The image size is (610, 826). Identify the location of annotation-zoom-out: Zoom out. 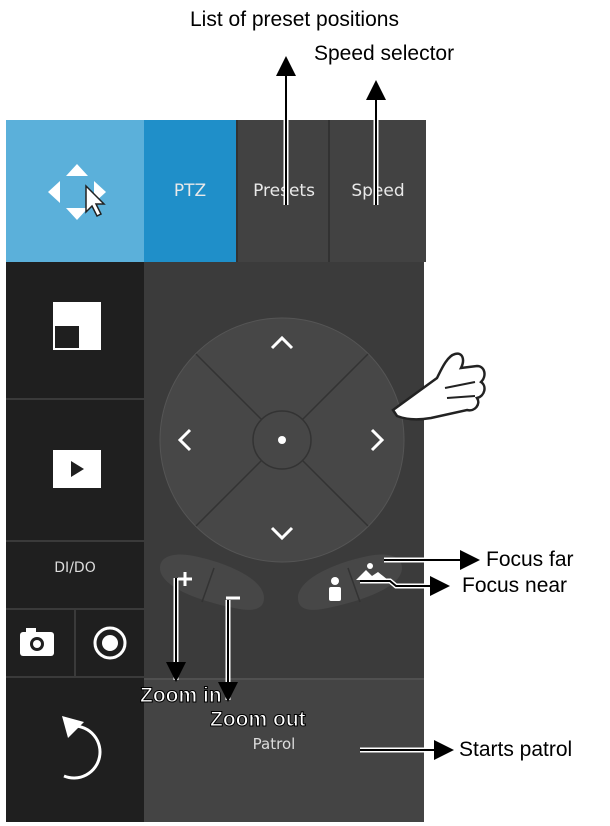
(258, 720).